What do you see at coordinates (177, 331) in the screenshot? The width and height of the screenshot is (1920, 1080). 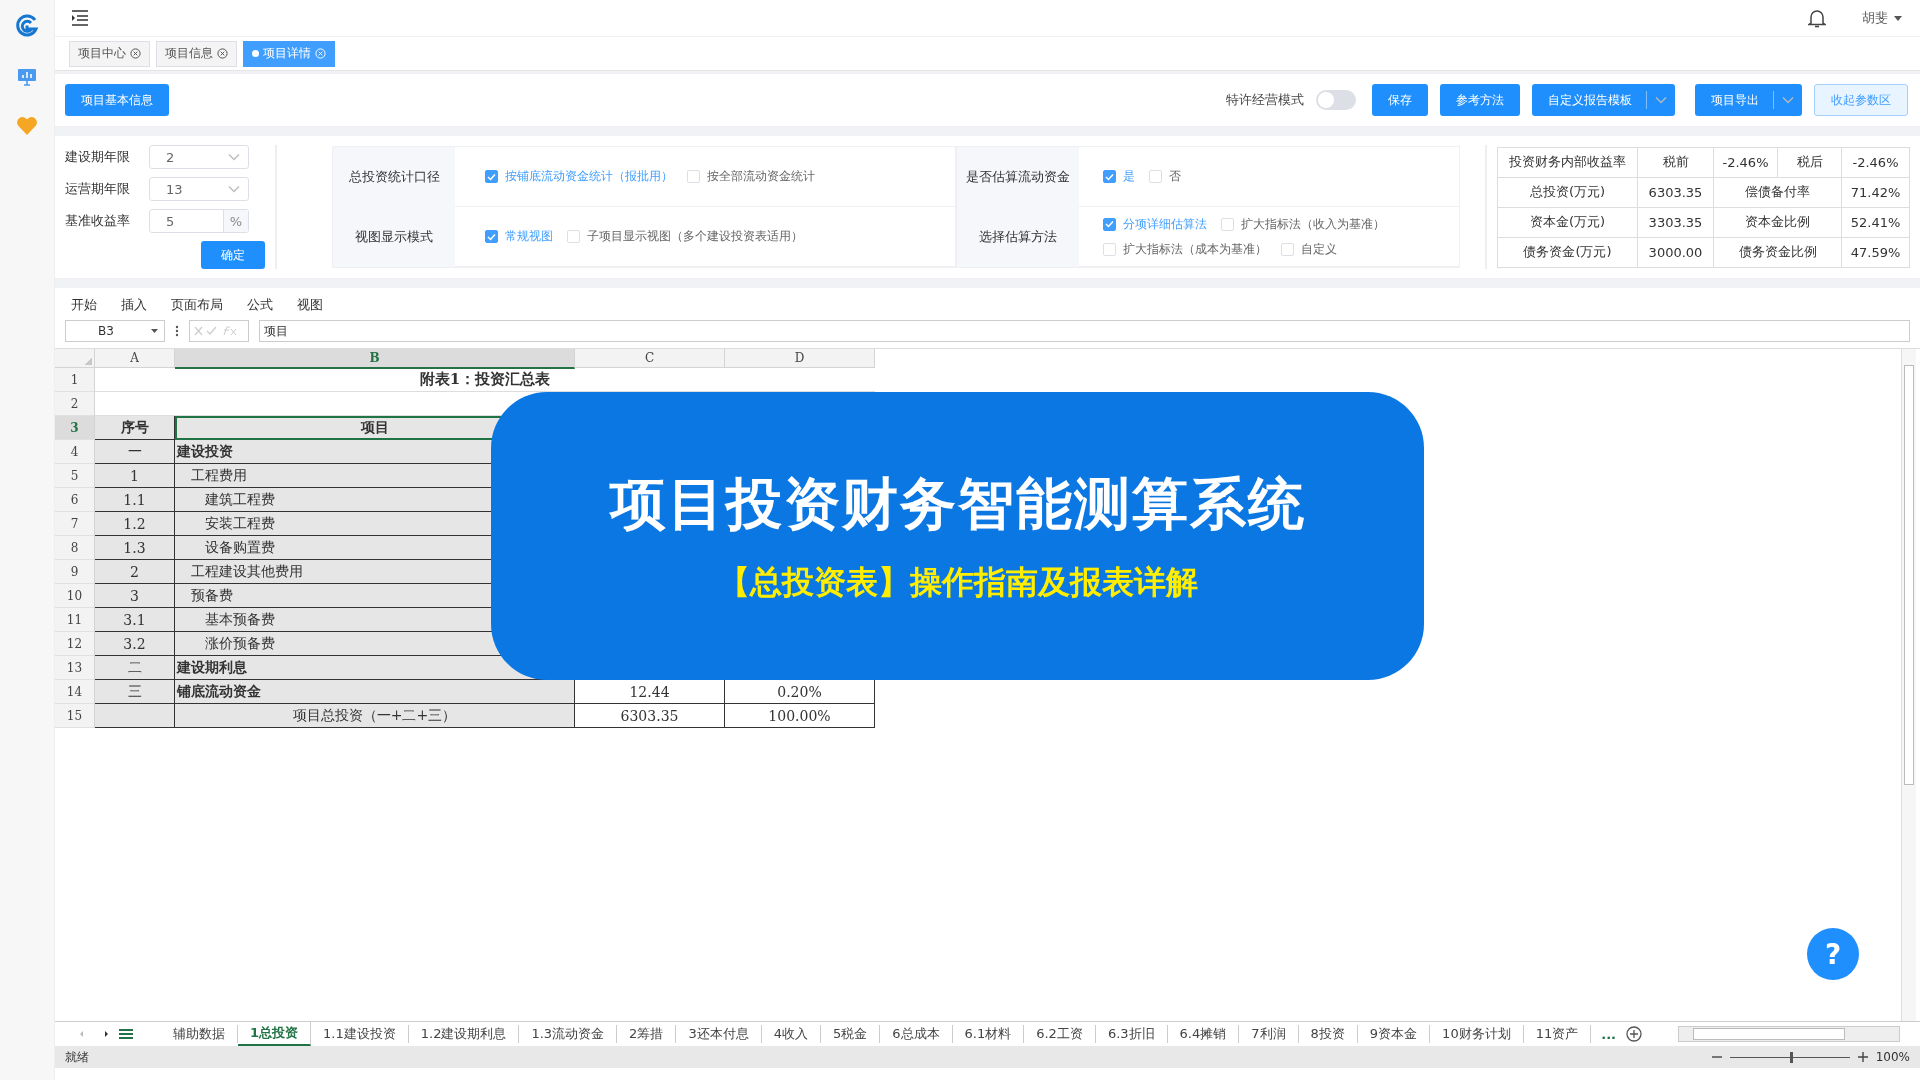 I see `more-icon` at bounding box center [177, 331].